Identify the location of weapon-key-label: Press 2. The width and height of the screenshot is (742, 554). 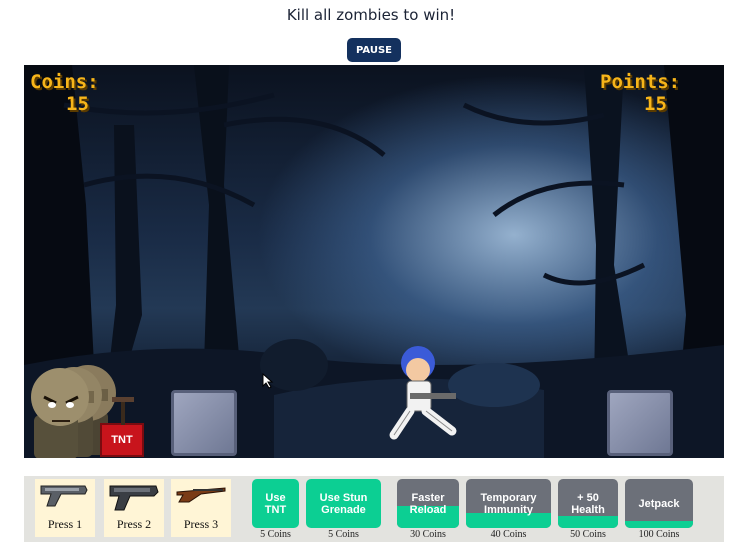
(134, 524).